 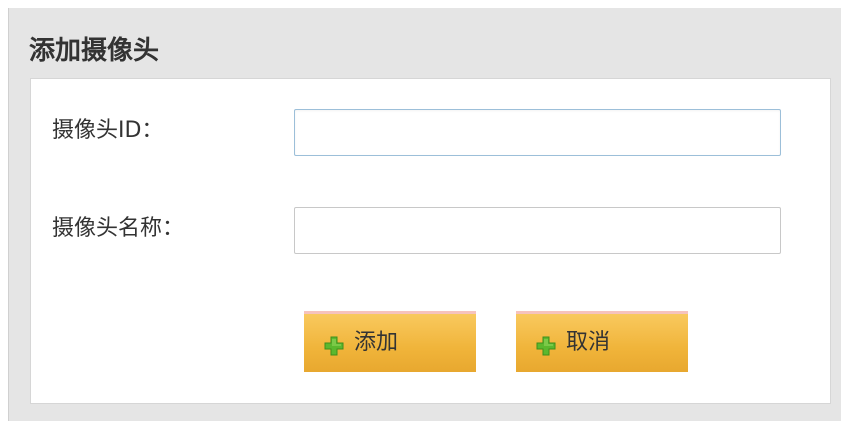 What do you see at coordinates (537, 132) in the screenshot?
I see `camera-id-input` at bounding box center [537, 132].